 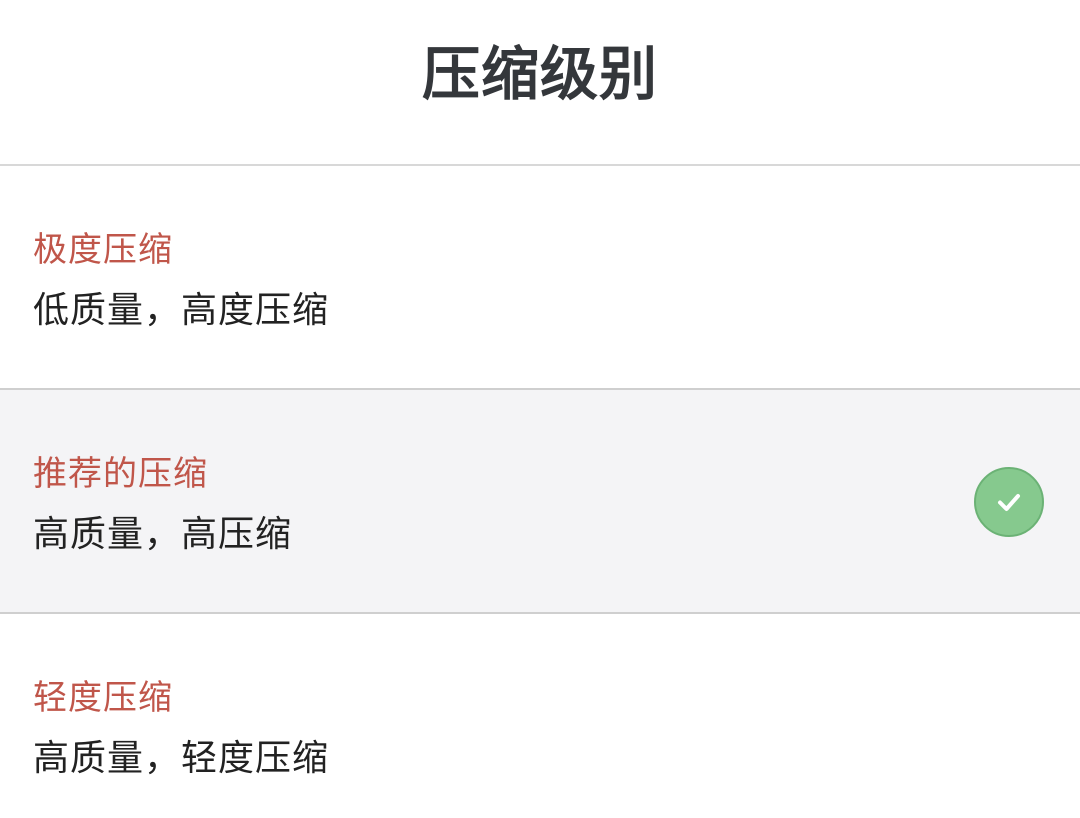 What do you see at coordinates (181, 758) in the screenshot?
I see `option-description: 高质量，轻度压缩` at bounding box center [181, 758].